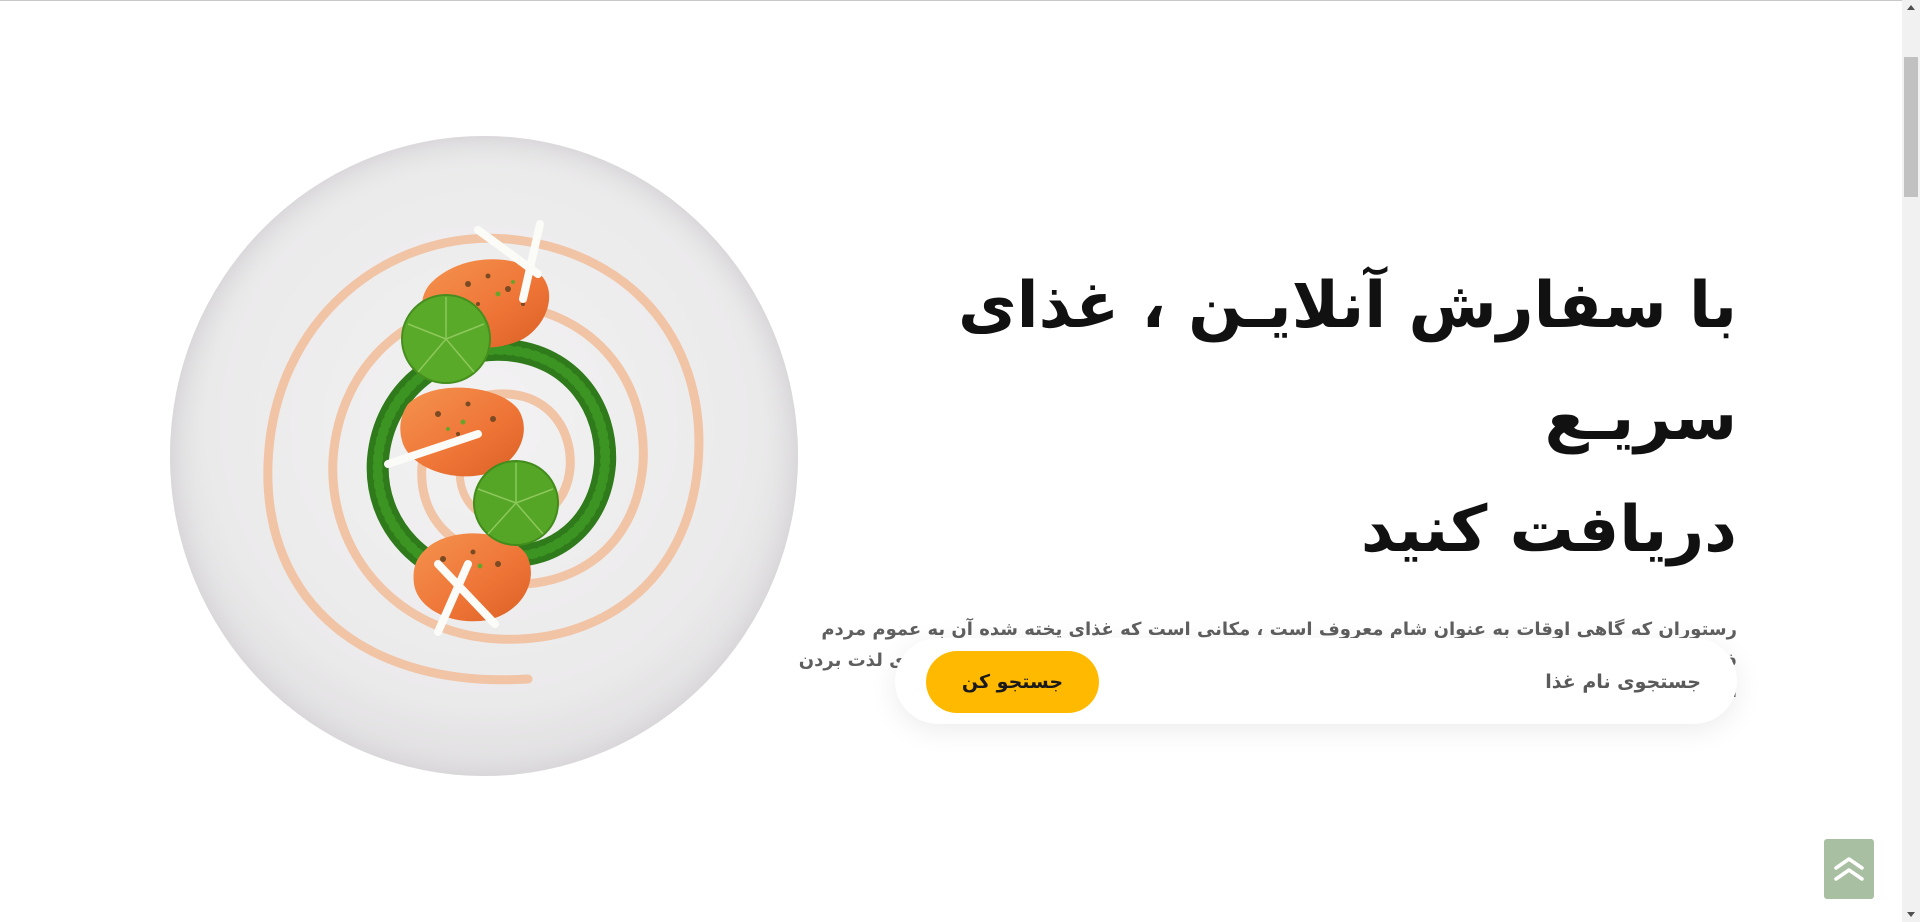 The width and height of the screenshot is (1920, 922). I want to click on double-chevron-up-icon, so click(1849, 869).